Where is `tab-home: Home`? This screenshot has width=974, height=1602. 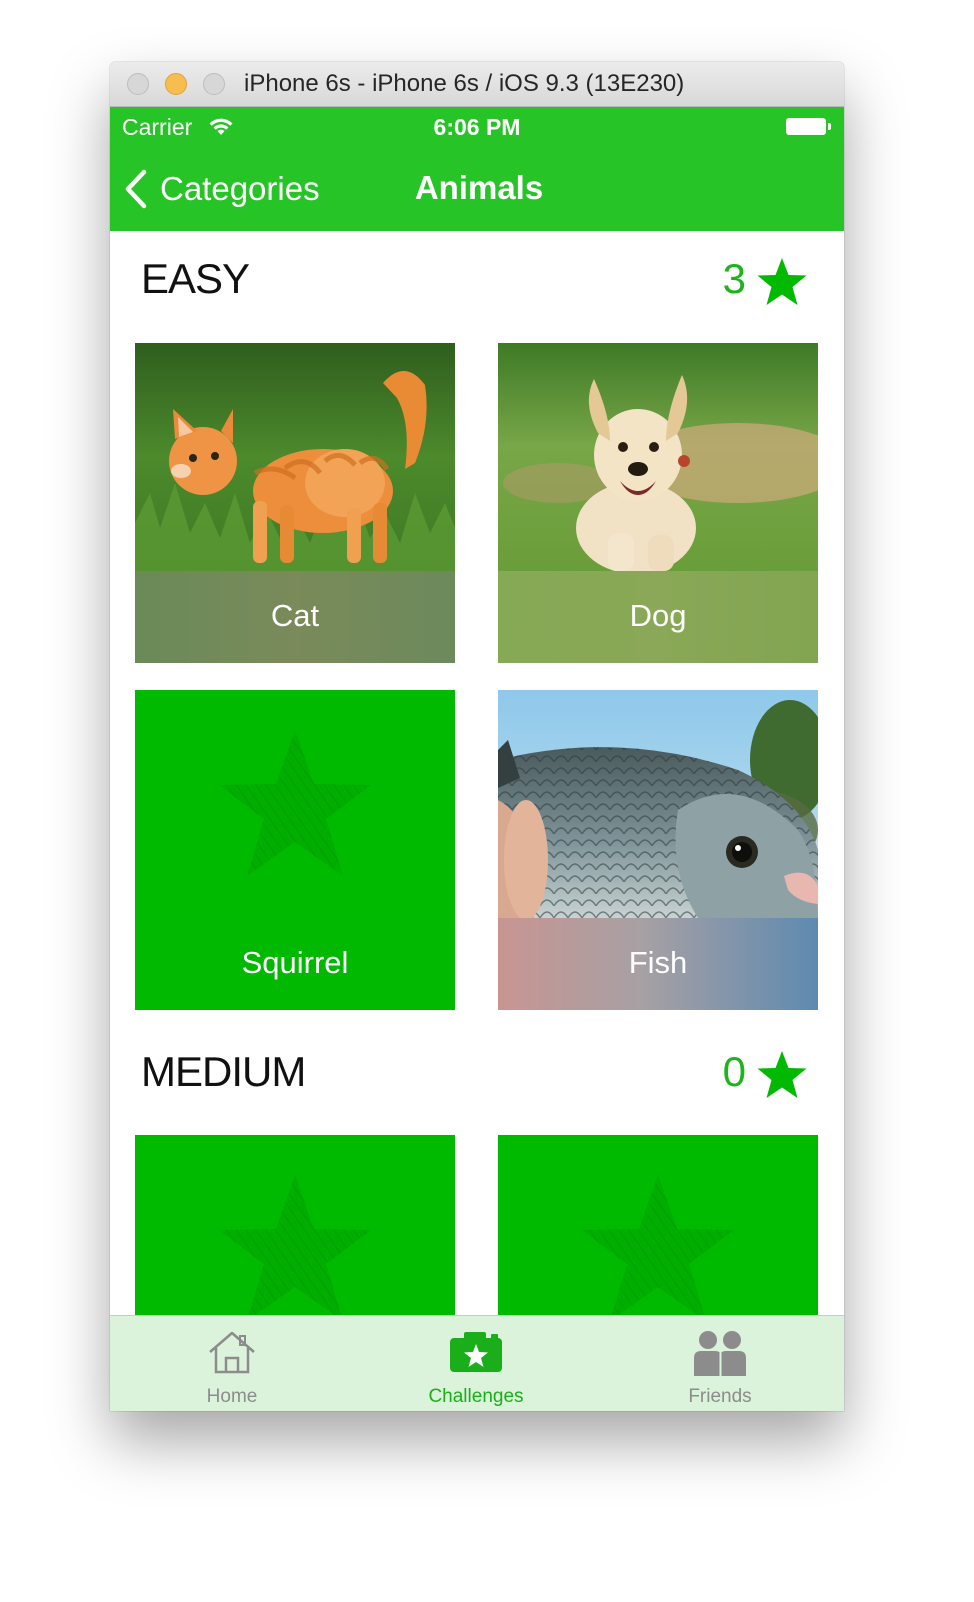 tab-home: Home is located at coordinates (232, 1363).